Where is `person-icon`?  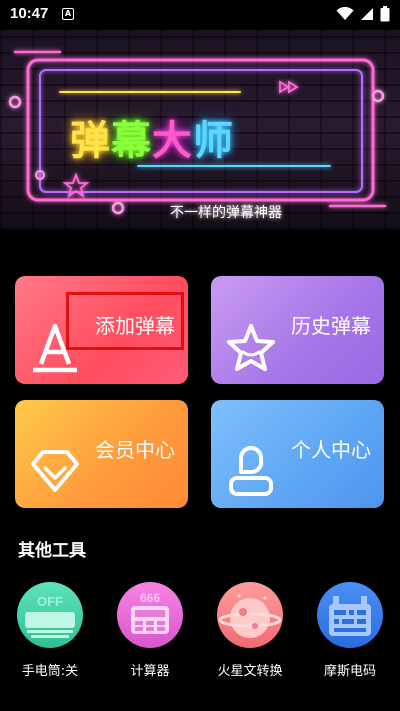
person-icon is located at coordinates (251, 471).